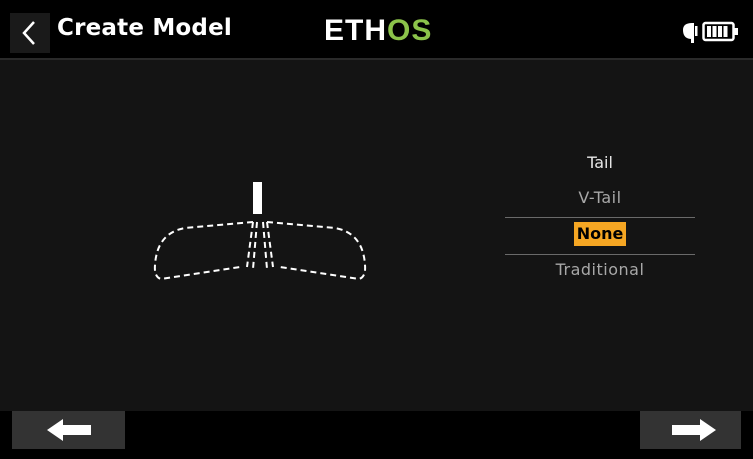 This screenshot has height=459, width=753. What do you see at coordinates (690, 33) in the screenshot?
I see `antenna-icon` at bounding box center [690, 33].